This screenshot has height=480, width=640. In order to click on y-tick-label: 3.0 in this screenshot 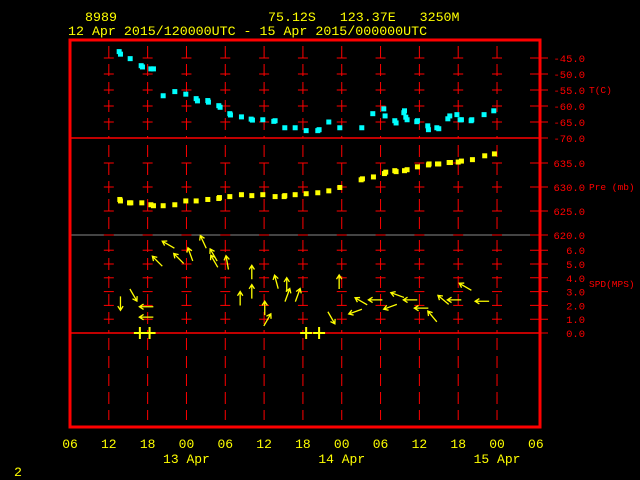, I will do `click(575, 294)`.